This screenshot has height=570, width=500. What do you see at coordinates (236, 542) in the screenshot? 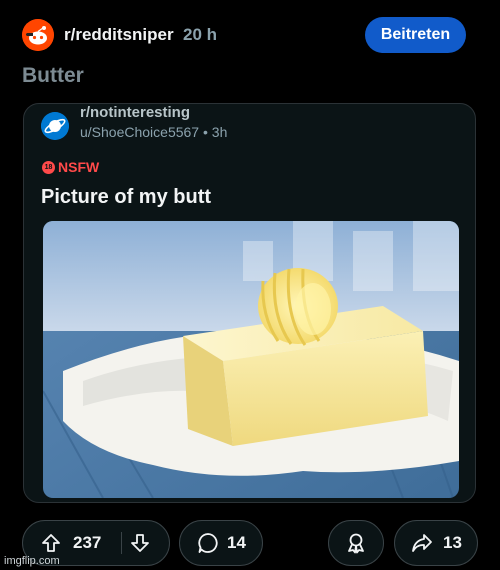
I see `comment-count: 14` at bounding box center [236, 542].